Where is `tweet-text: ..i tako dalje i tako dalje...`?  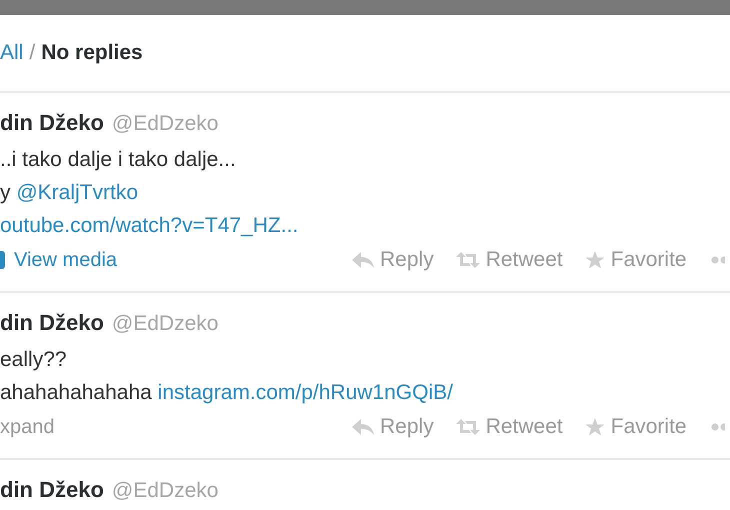
tweet-text: ..i tako dalje i tako dalje... is located at coordinates (118, 159).